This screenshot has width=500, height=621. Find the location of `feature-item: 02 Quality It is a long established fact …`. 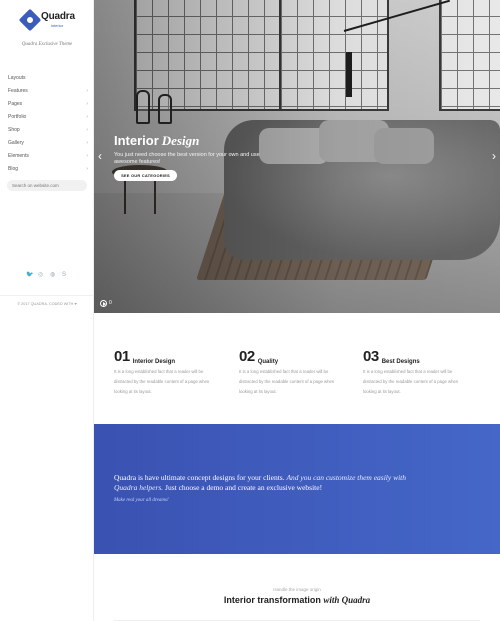

feature-item: 02 Quality It is a long established fact … is located at coordinates (291, 372).